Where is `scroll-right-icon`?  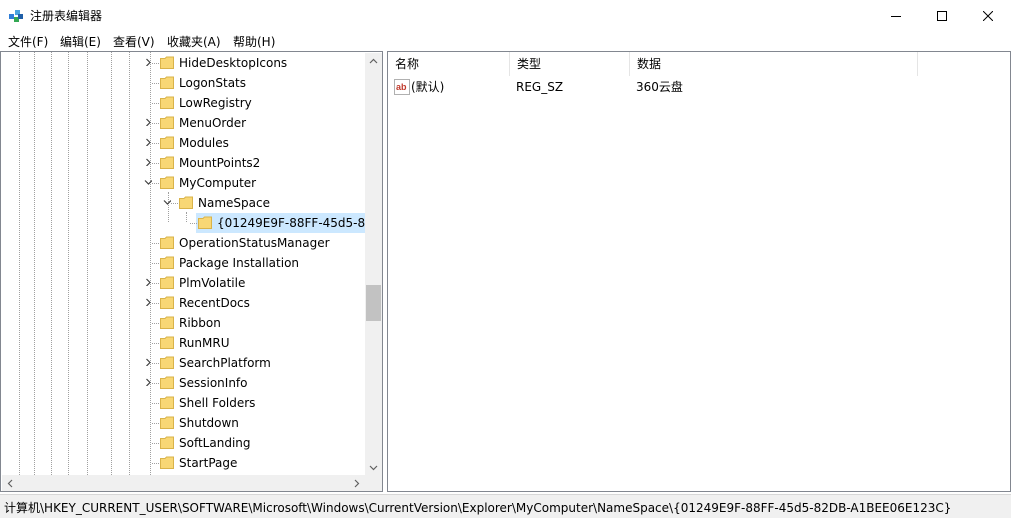 scroll-right-icon is located at coordinates (356, 483).